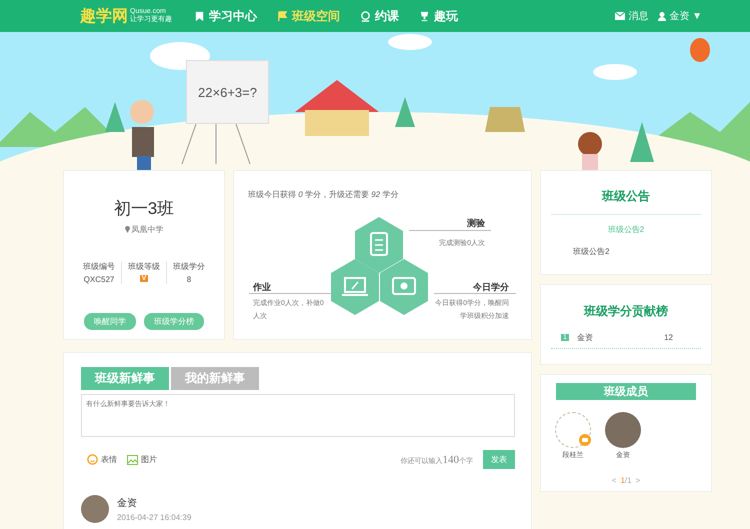 The height and width of the screenshot is (529, 750). What do you see at coordinates (92, 459) in the screenshot?
I see `smiley-icon` at bounding box center [92, 459].